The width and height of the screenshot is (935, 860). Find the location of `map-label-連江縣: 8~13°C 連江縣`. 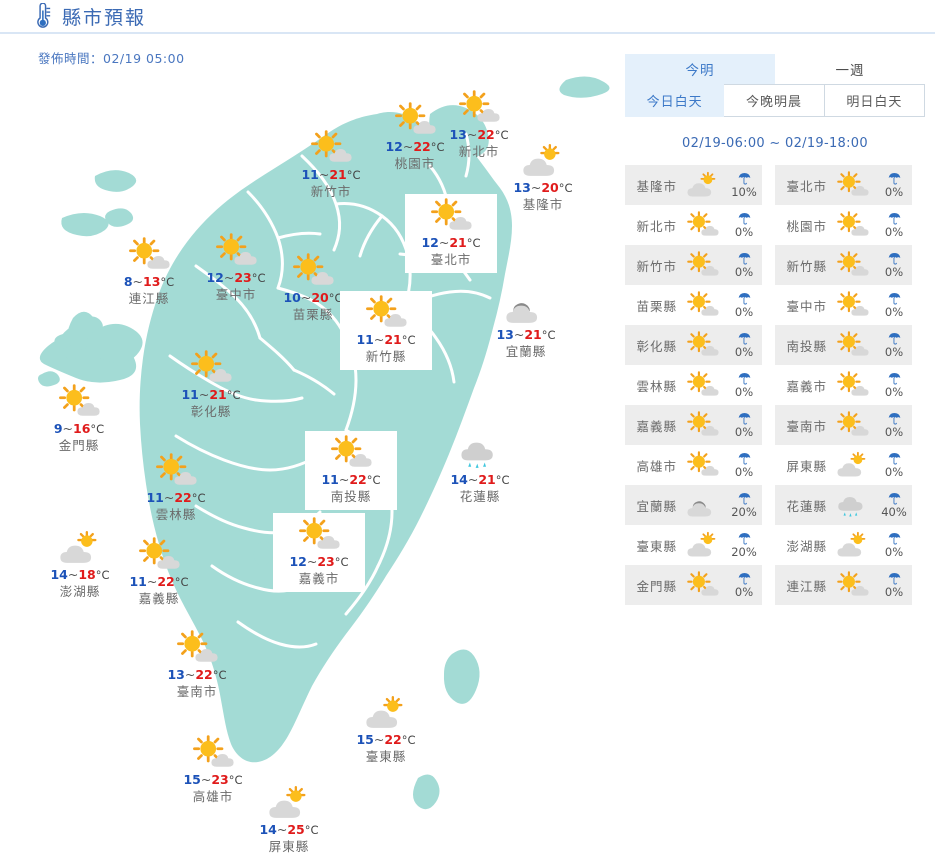

map-label-連江縣: 8~13°C 連江縣 is located at coordinates (149, 272).